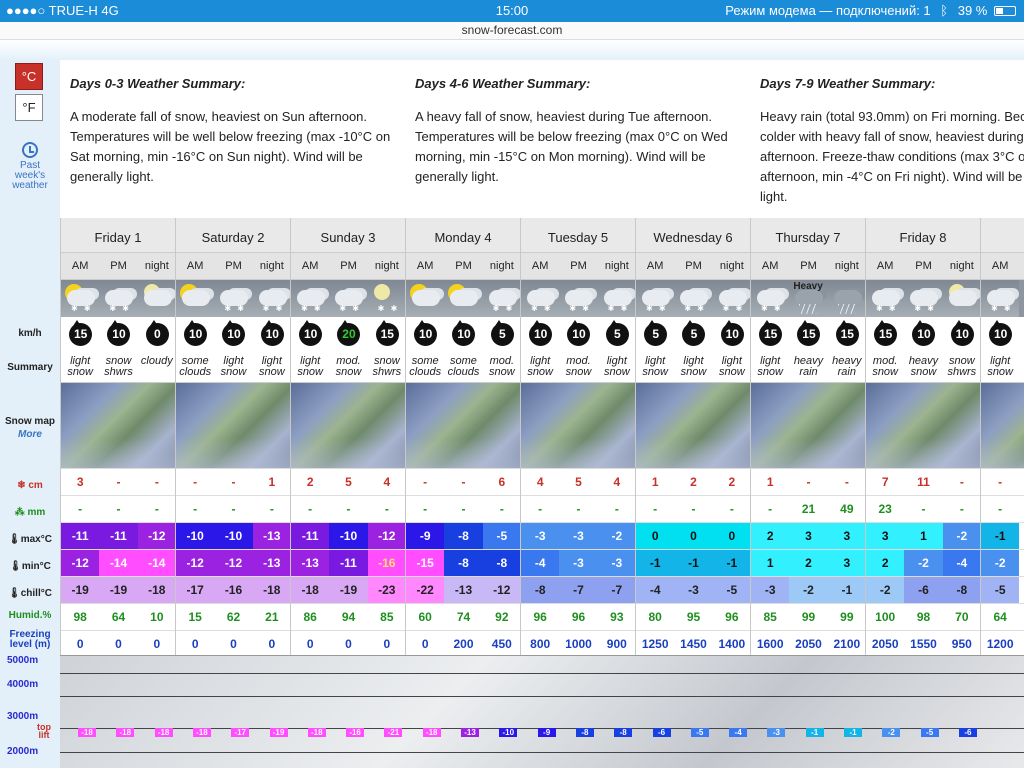 The width and height of the screenshot is (1024, 768). I want to click on max-cell: 0, so click(693, 536).